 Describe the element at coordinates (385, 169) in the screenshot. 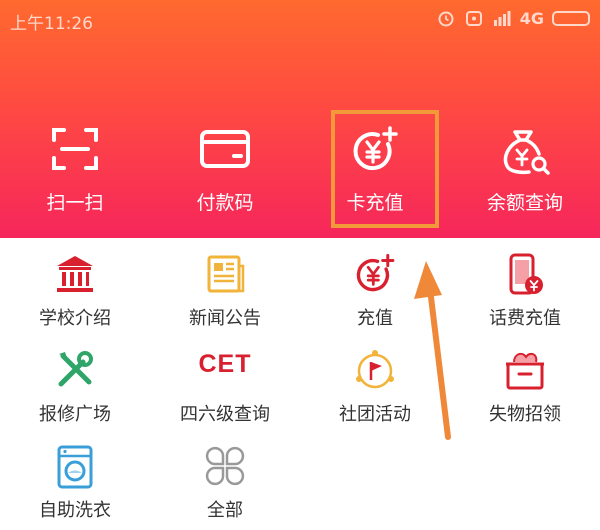

I see `highlight-box` at that location.